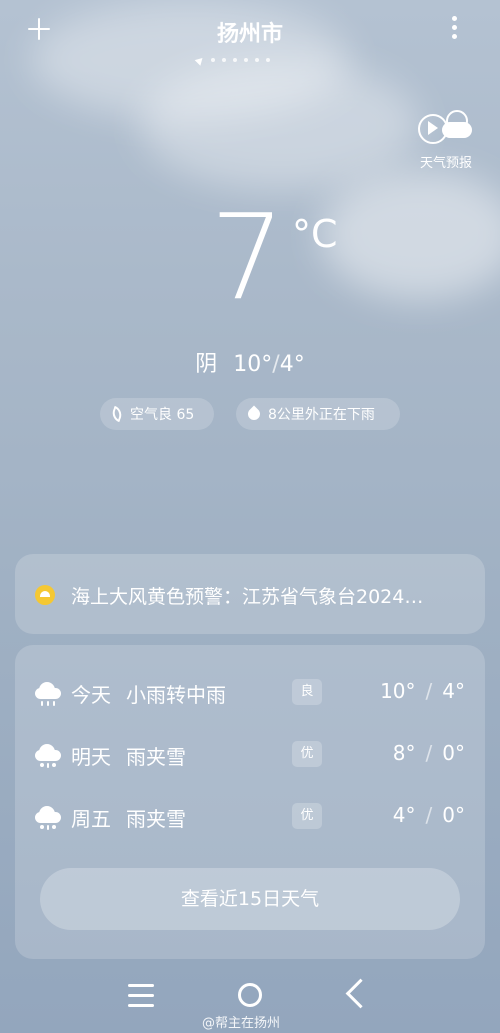  What do you see at coordinates (250, 693) in the screenshot?
I see `forecast-row: 今天 小雨转中雨 良 10° / 4°` at bounding box center [250, 693].